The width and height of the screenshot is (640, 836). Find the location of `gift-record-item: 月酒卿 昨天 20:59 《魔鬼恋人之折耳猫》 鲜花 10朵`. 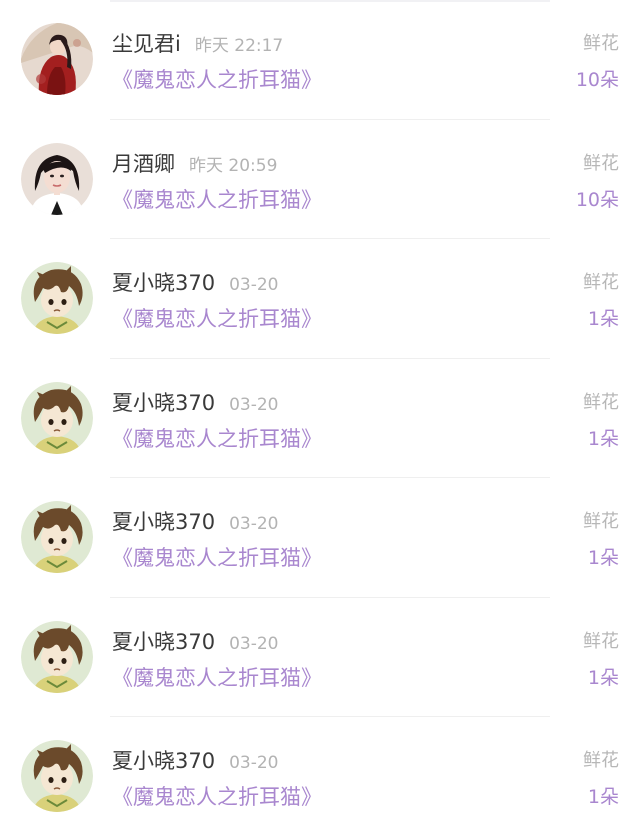

gift-record-item: 月酒卿 昨天 20:59 《魔鬼恋人之折耳猫》 鲜花 10朵 is located at coordinates (320, 179).